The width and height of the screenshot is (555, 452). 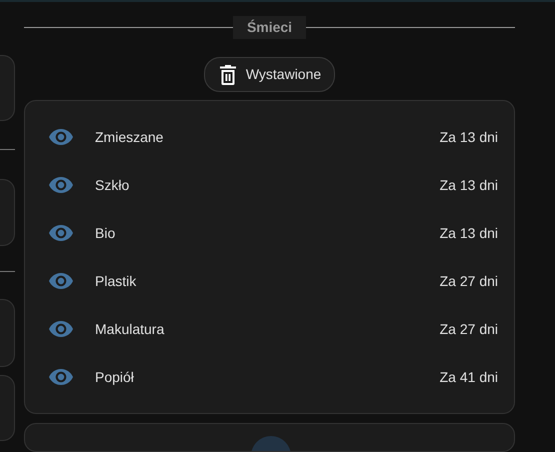 I want to click on trash-icon, so click(x=228, y=74).